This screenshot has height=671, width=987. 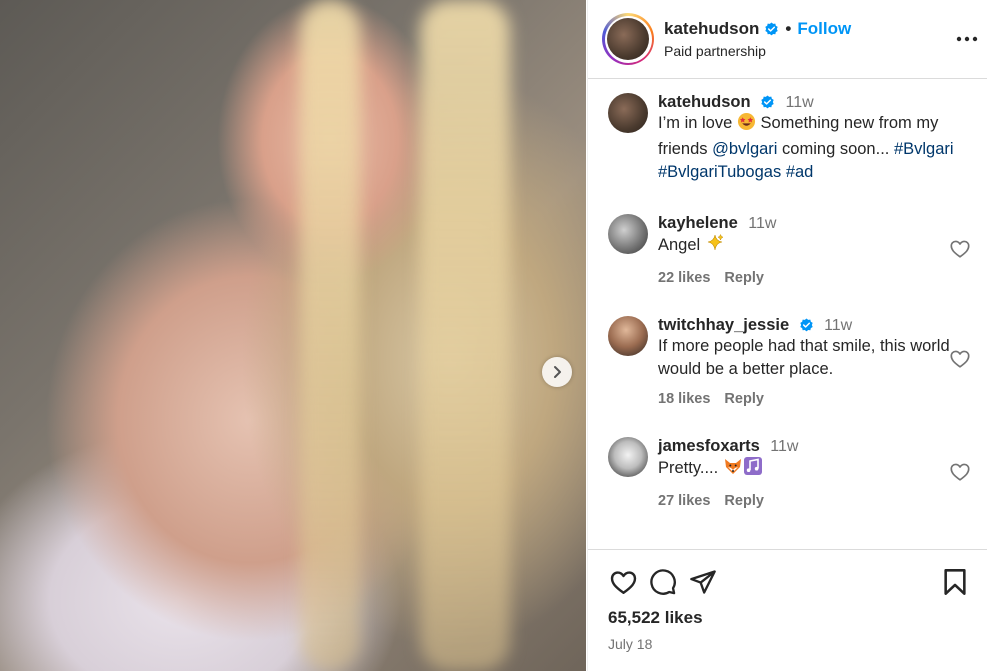 I want to click on like-button, so click(x=623, y=582).